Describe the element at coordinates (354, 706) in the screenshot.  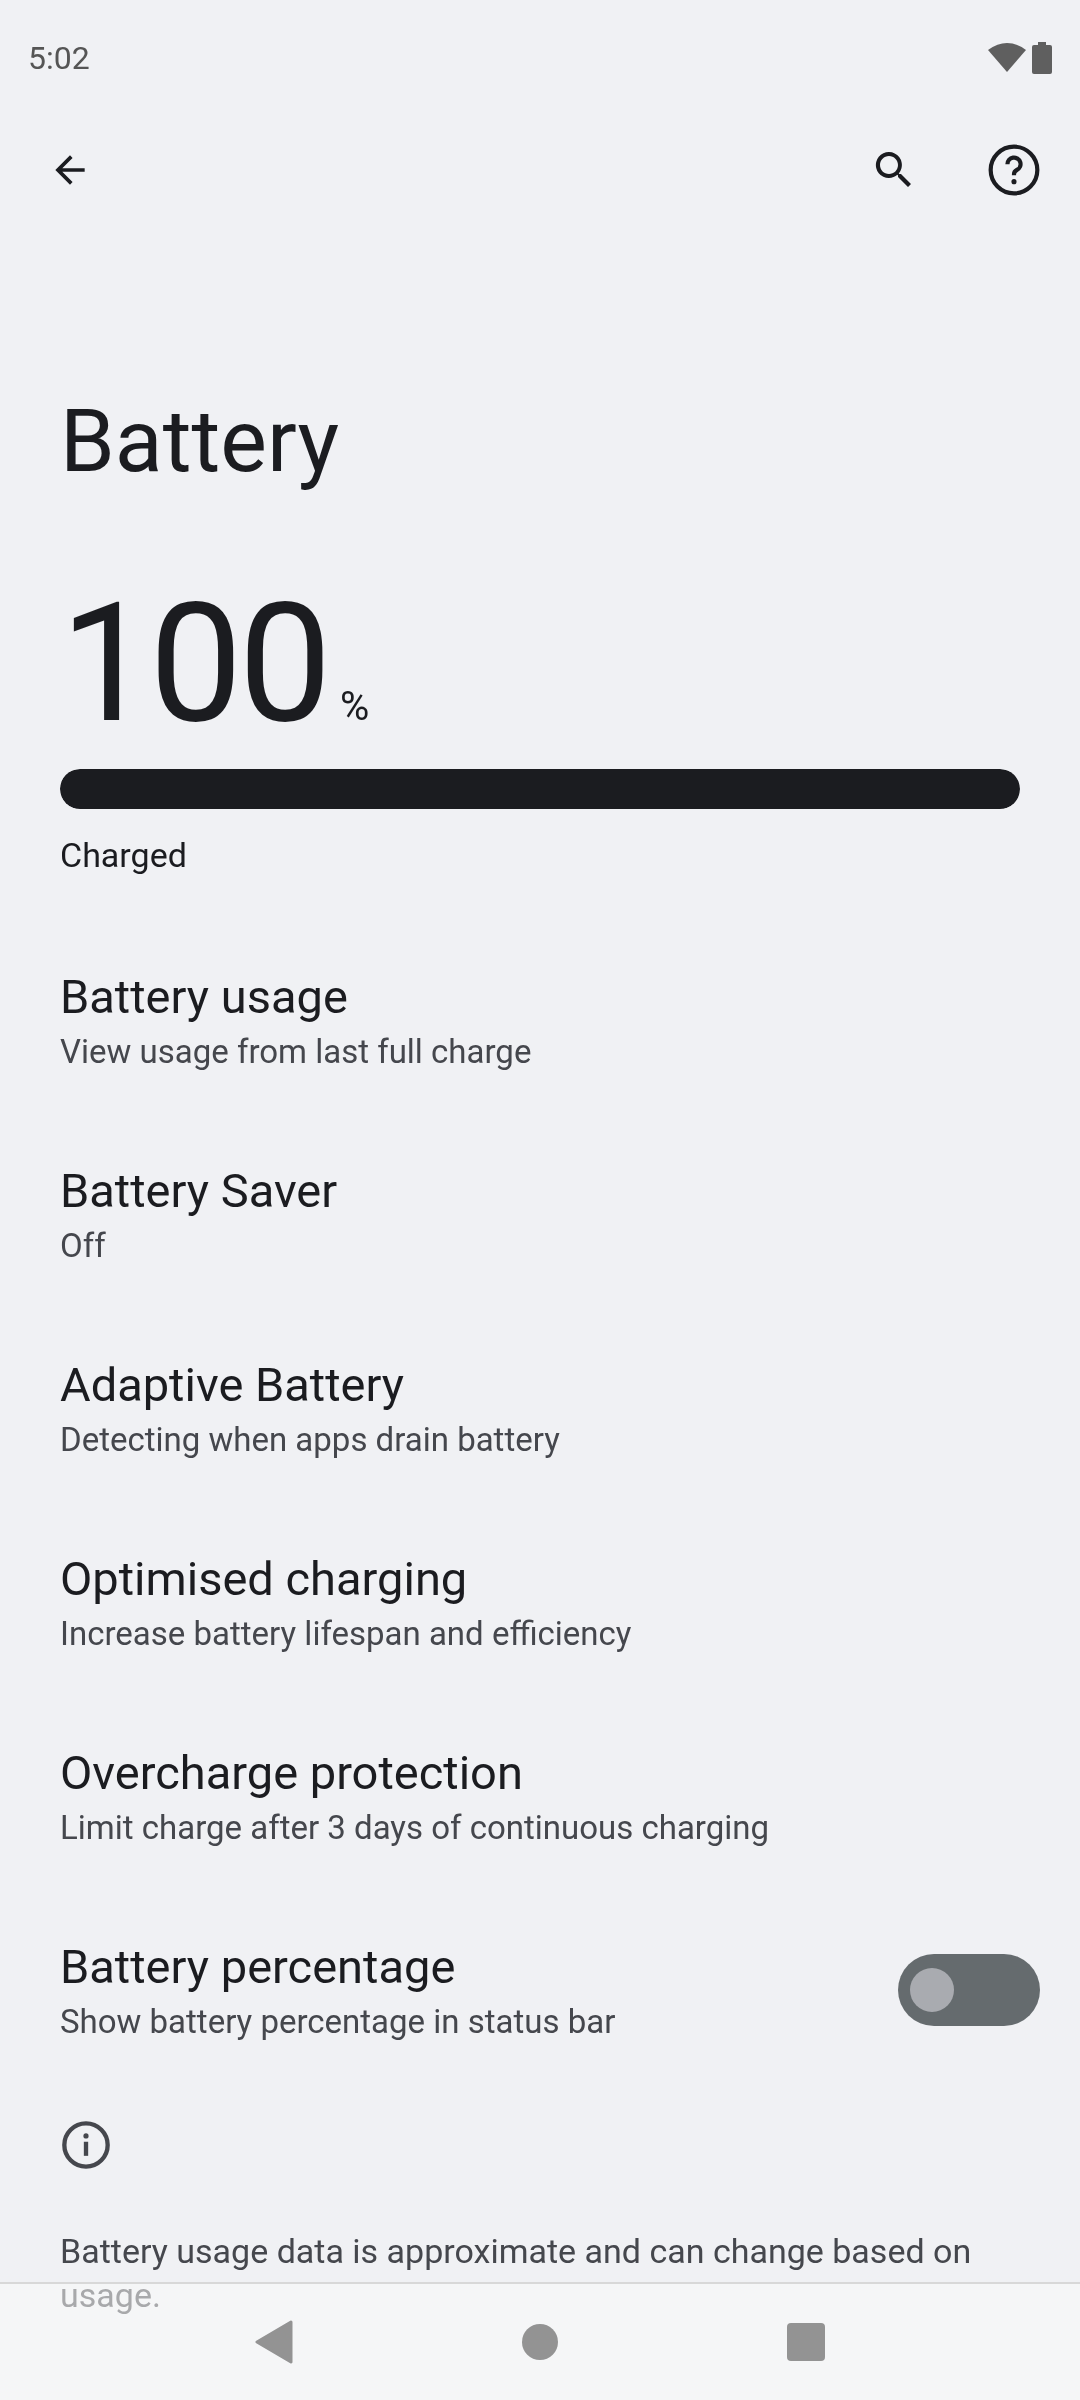
I see `percent-unit: %` at that location.